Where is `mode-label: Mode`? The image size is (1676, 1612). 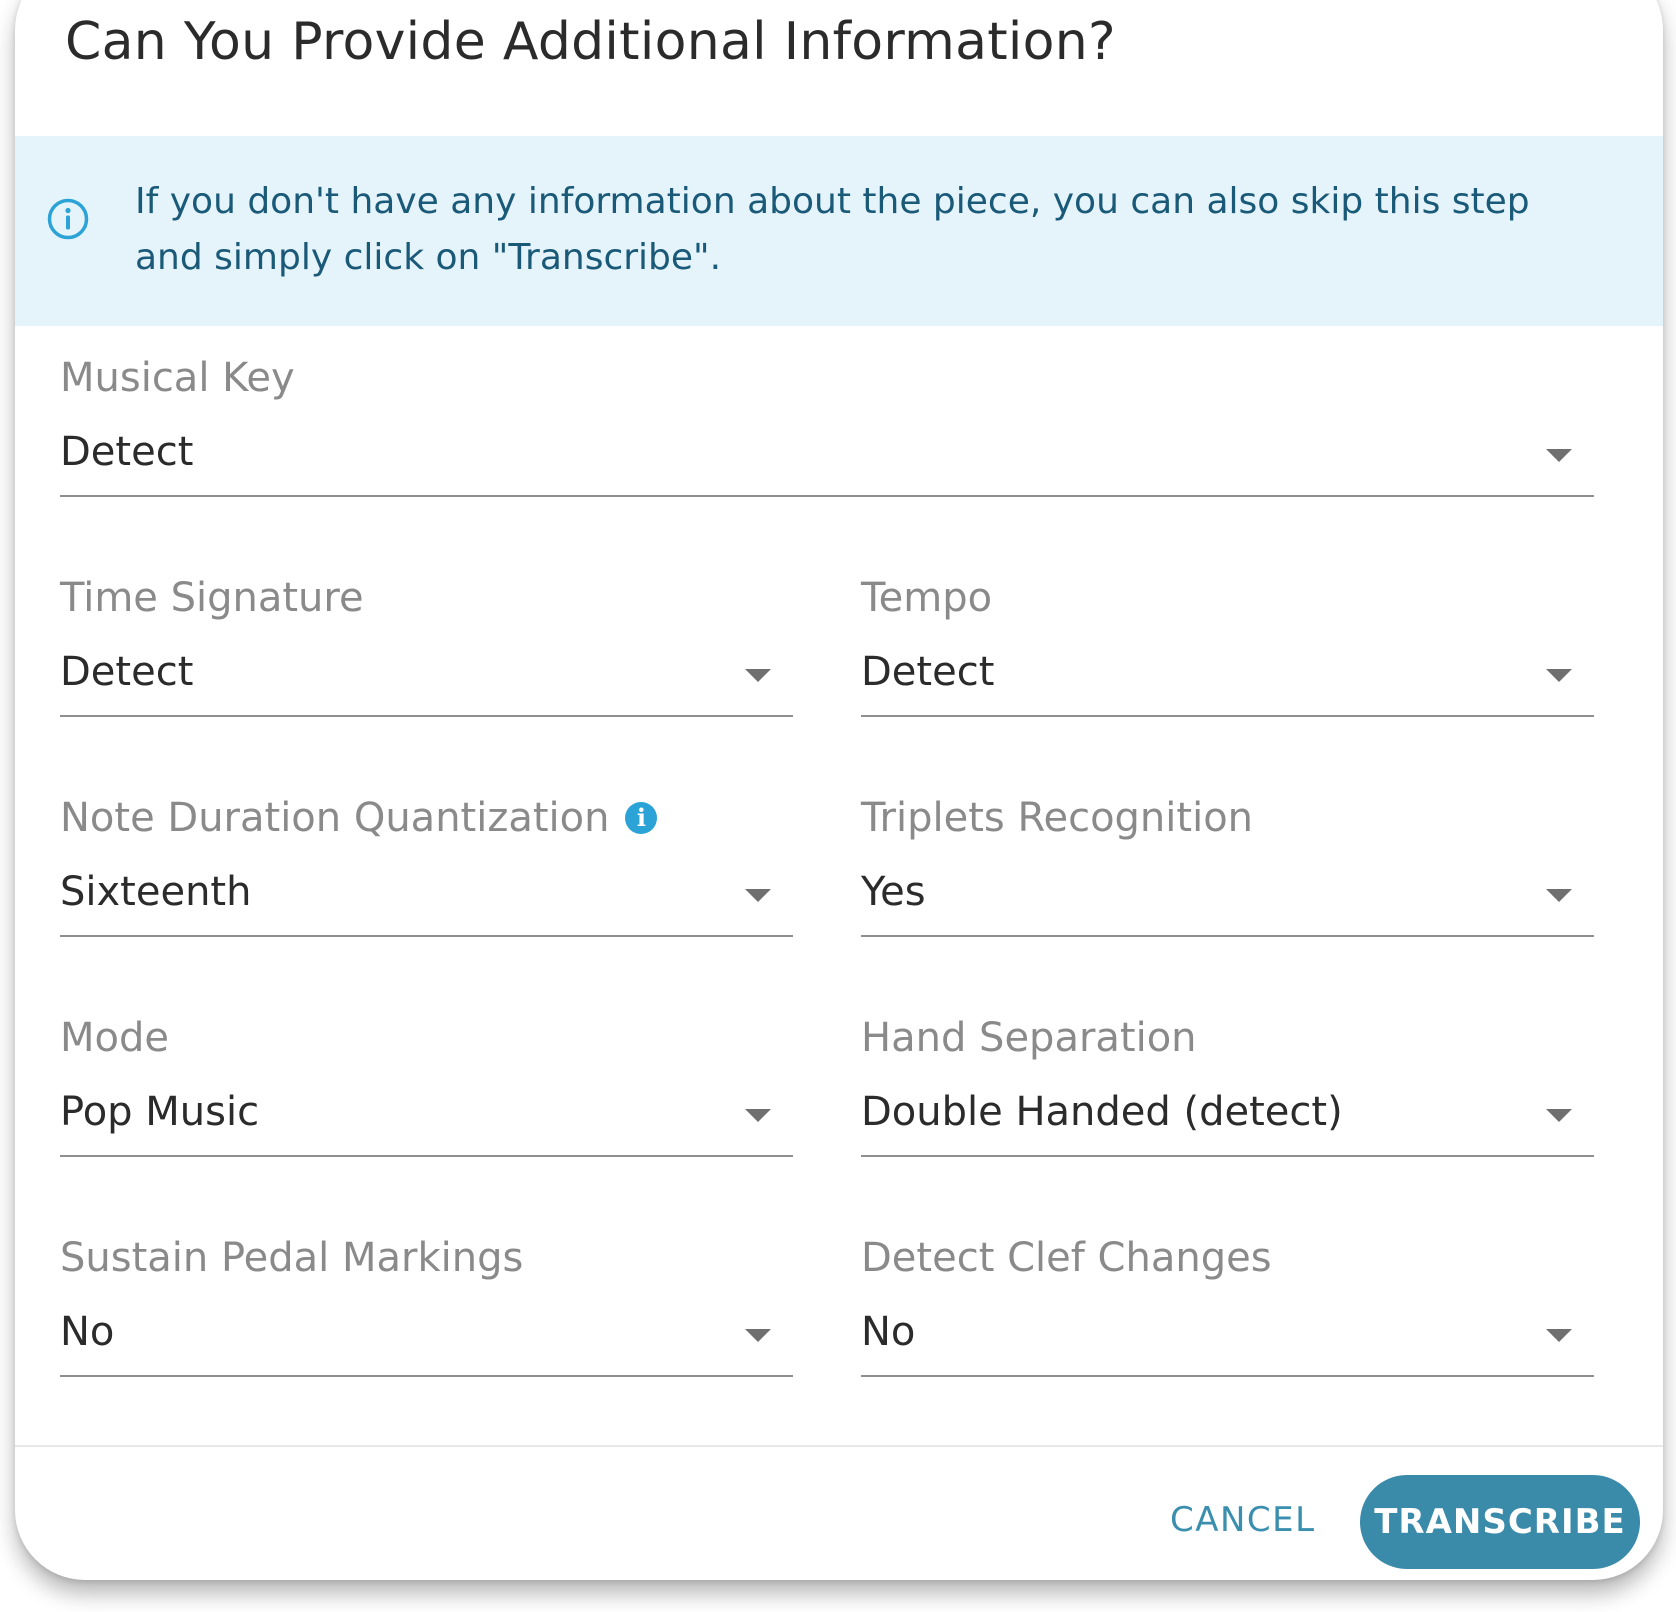 mode-label: Mode is located at coordinates (114, 1038).